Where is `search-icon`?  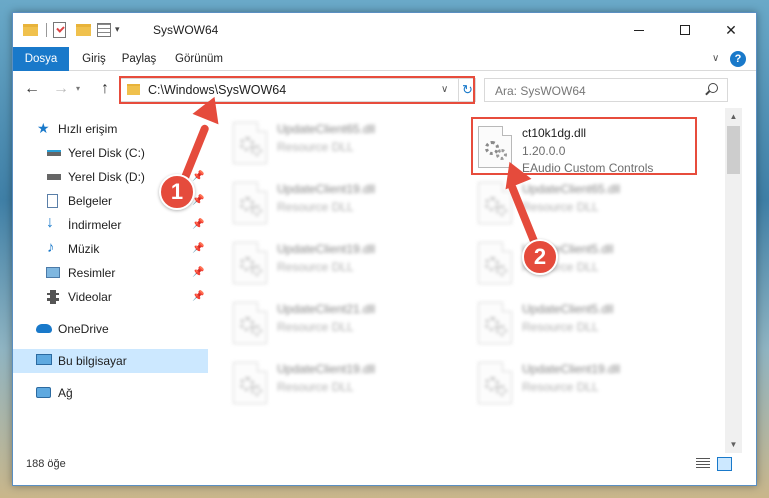 search-icon is located at coordinates (713, 88).